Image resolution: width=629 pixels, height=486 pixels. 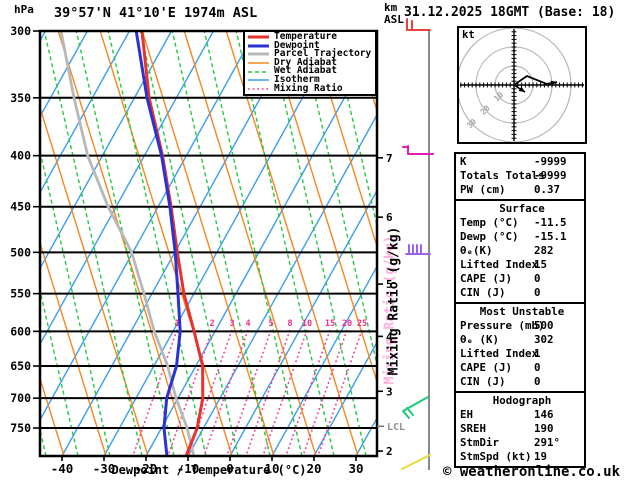 I want to click on index-row: StmSpd (kt) 19, so click(x=522, y=457).